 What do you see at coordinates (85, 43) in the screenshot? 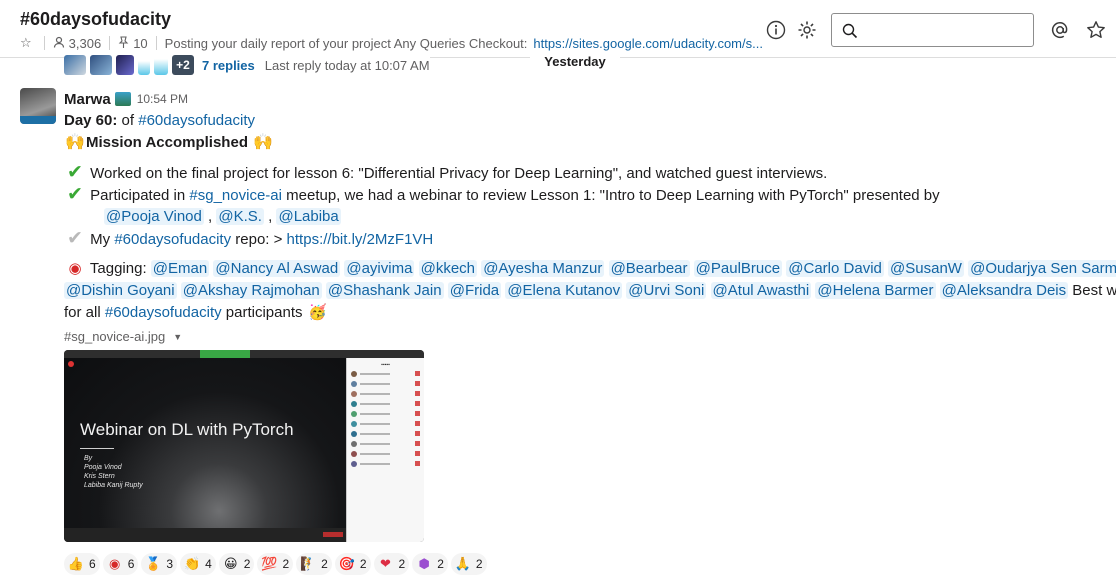
I see `member-count: 3,306` at bounding box center [85, 43].